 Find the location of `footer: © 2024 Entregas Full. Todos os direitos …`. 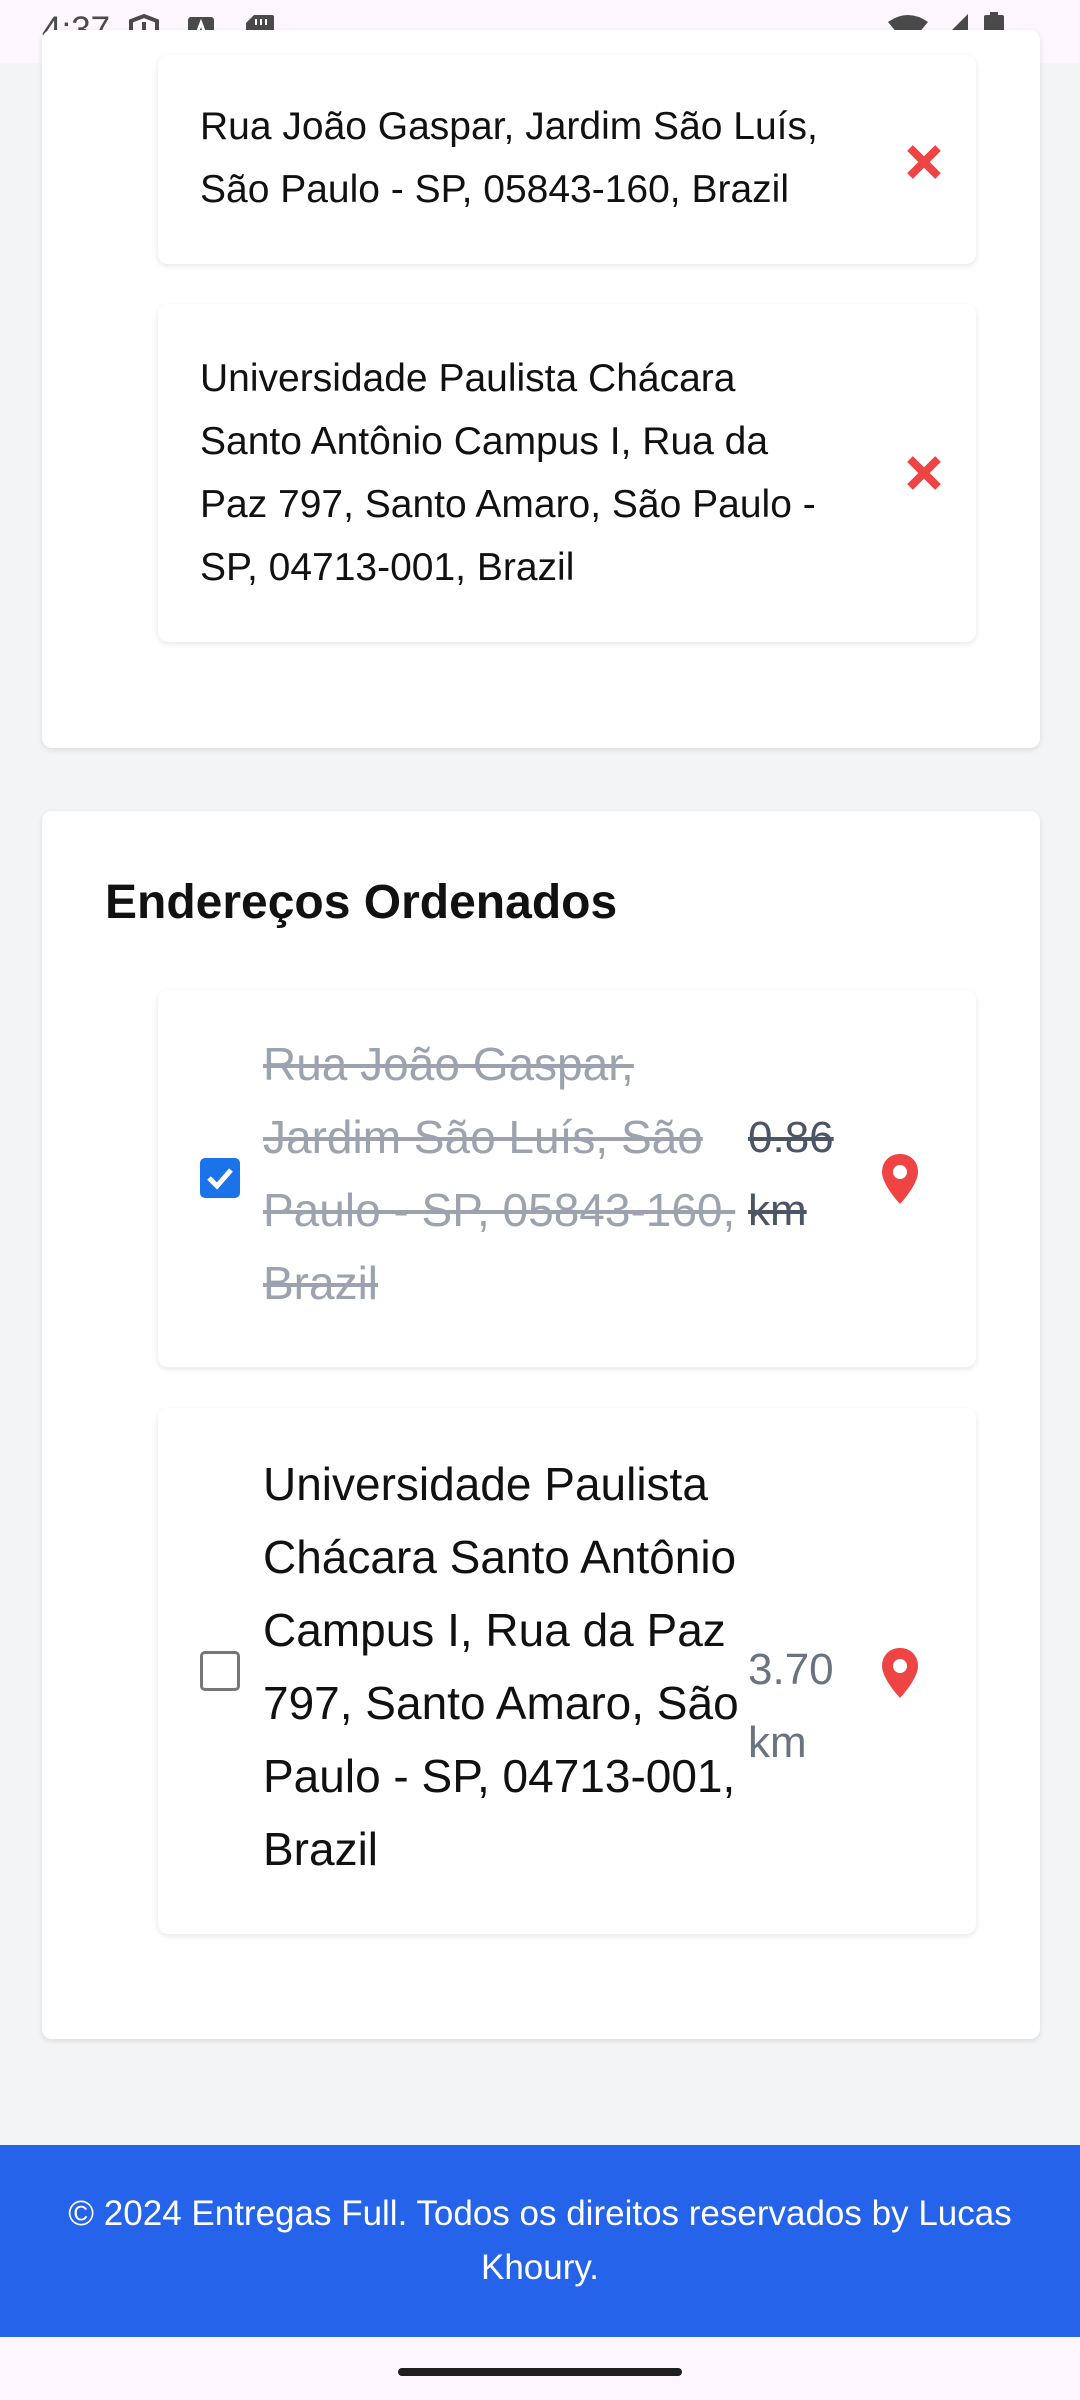

footer: © 2024 Entregas Full. Todos os direitos … is located at coordinates (540, 2241).